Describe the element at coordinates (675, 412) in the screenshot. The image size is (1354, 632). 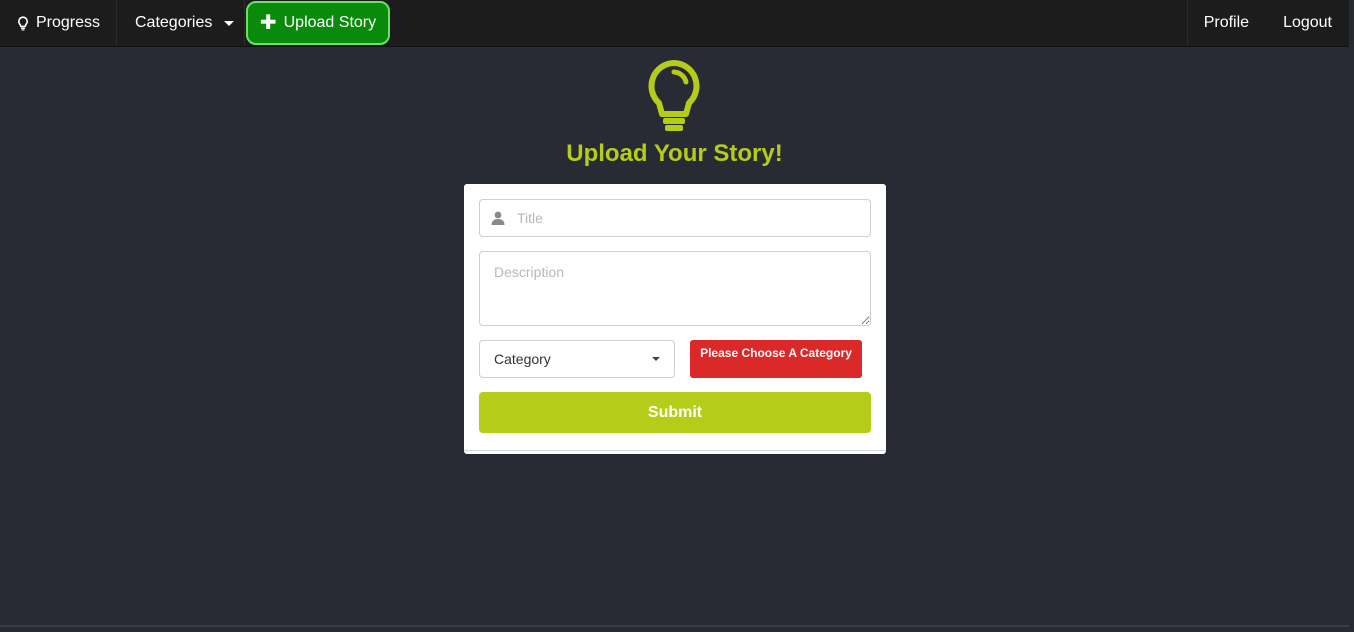
I see `submit-button: Submit` at that location.